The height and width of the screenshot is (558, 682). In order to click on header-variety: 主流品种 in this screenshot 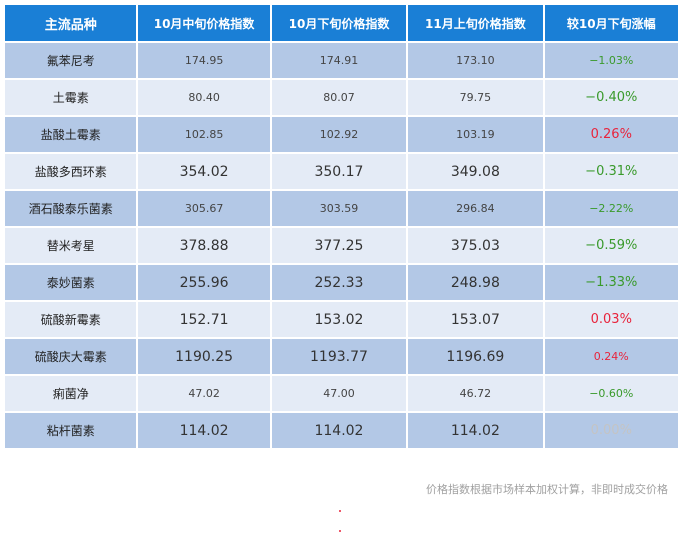, I will do `click(71, 23)`.